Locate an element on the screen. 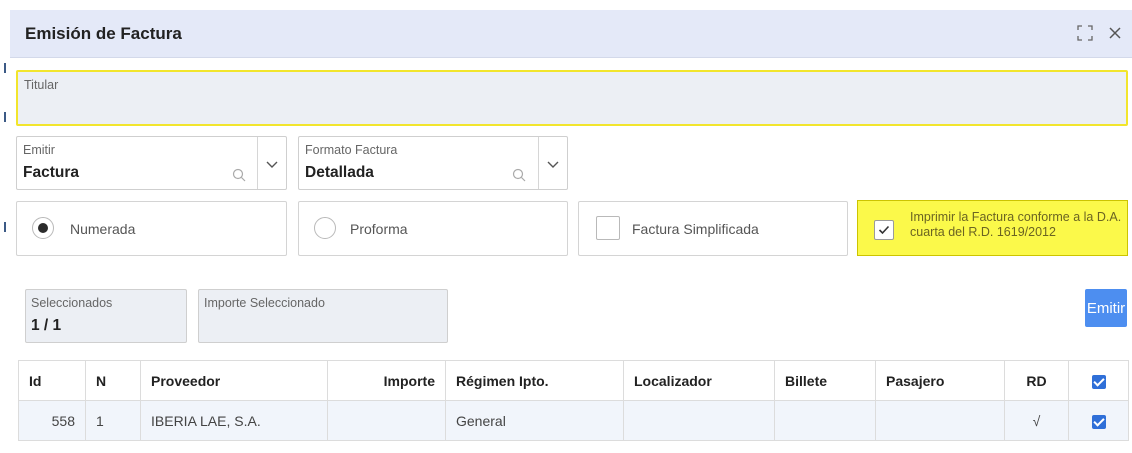 Image resolution: width=1132 pixels, height=453 pixels. column-header-regimen: Régimen Ipto. is located at coordinates (534, 380).